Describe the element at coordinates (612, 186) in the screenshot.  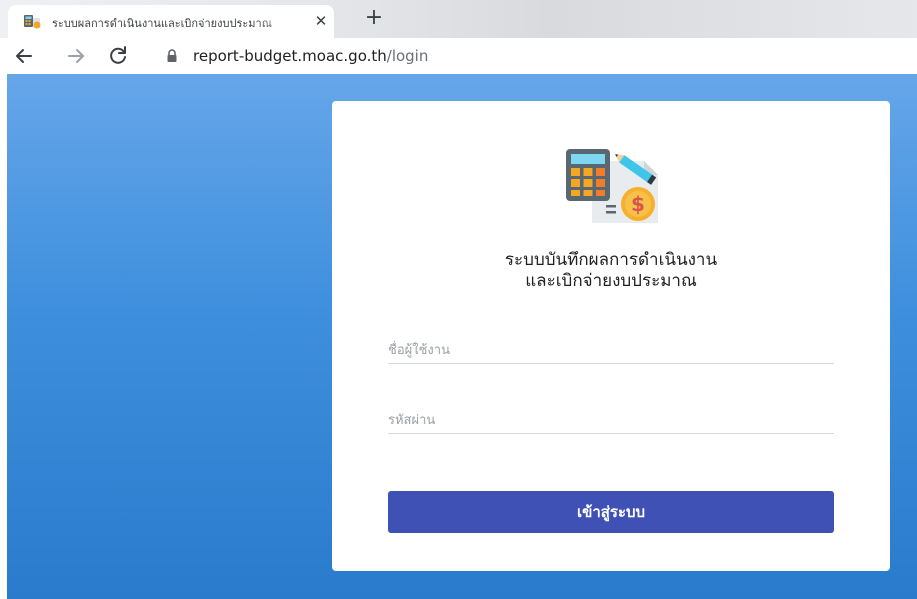
I see `calculator-document-dollar-icon: $` at that location.